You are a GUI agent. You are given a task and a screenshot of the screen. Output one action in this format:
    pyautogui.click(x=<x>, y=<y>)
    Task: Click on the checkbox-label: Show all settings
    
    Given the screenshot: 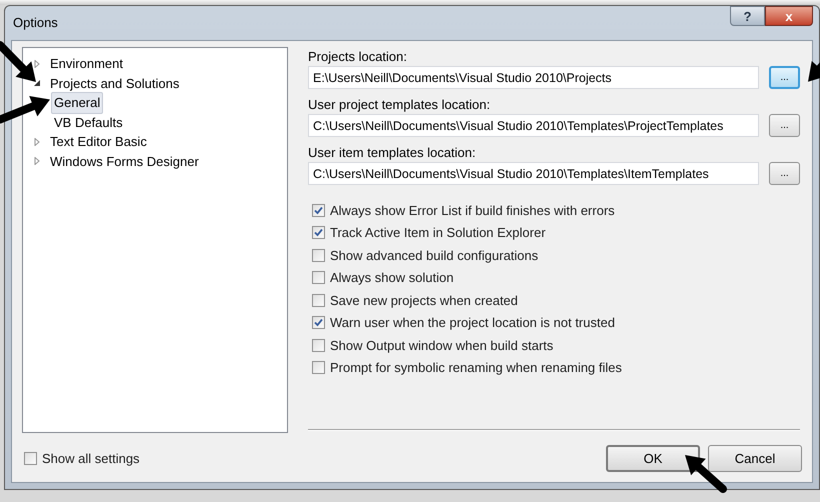 What is the action you would take?
    pyautogui.click(x=91, y=459)
    